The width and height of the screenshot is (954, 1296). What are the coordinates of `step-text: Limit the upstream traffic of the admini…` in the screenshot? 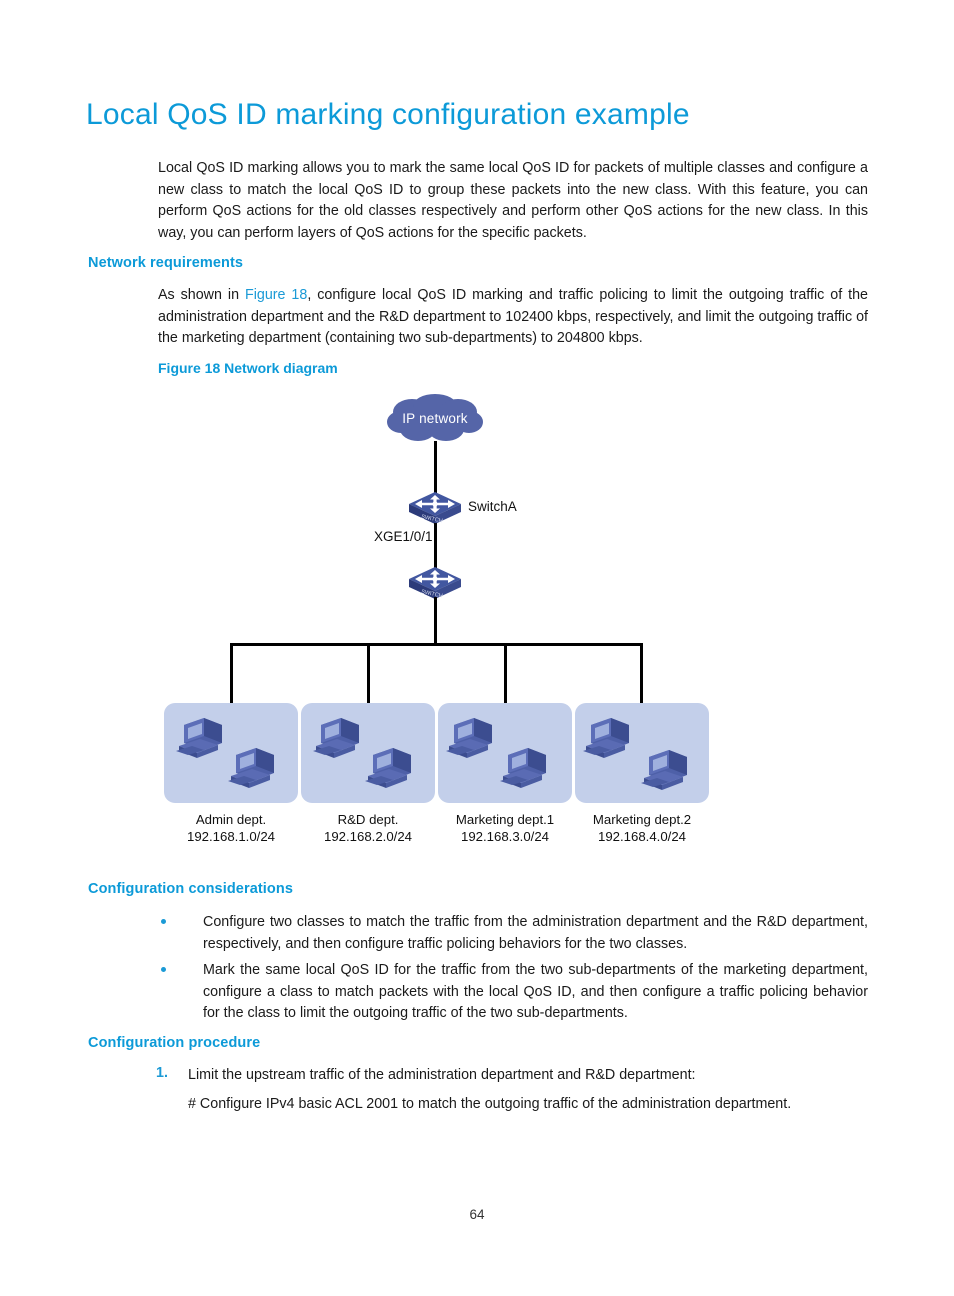 It's located at (442, 1075).